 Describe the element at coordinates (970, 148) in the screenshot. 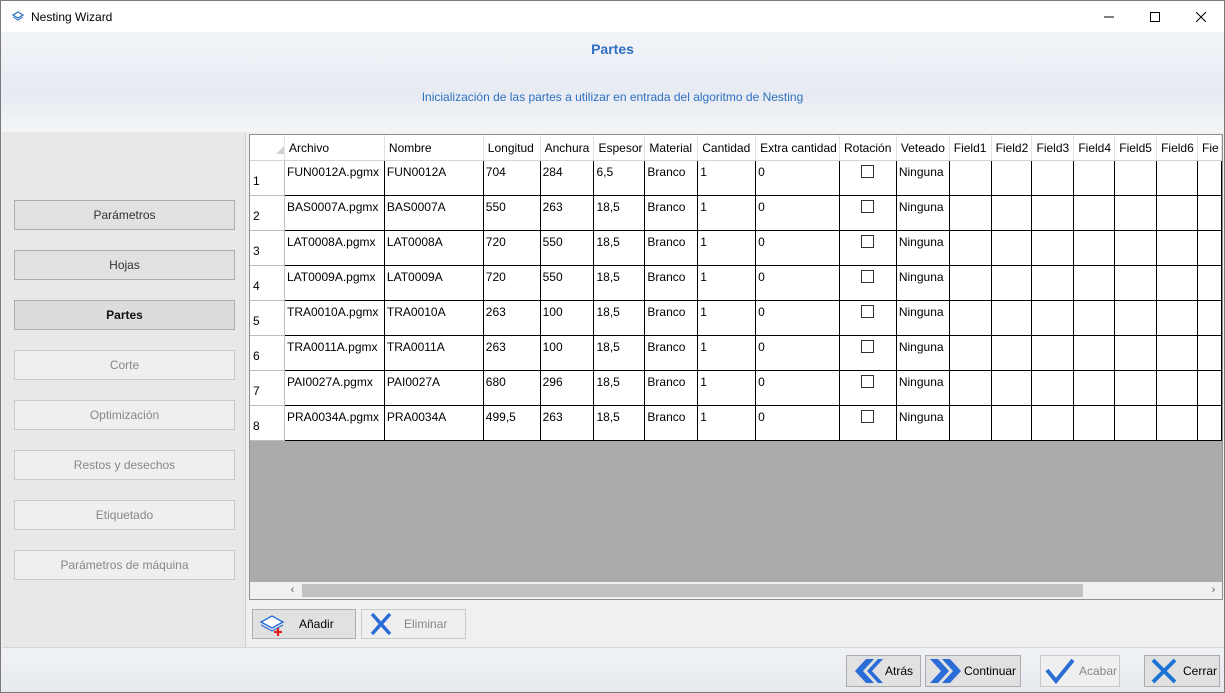

I see `column-header: Field1` at that location.